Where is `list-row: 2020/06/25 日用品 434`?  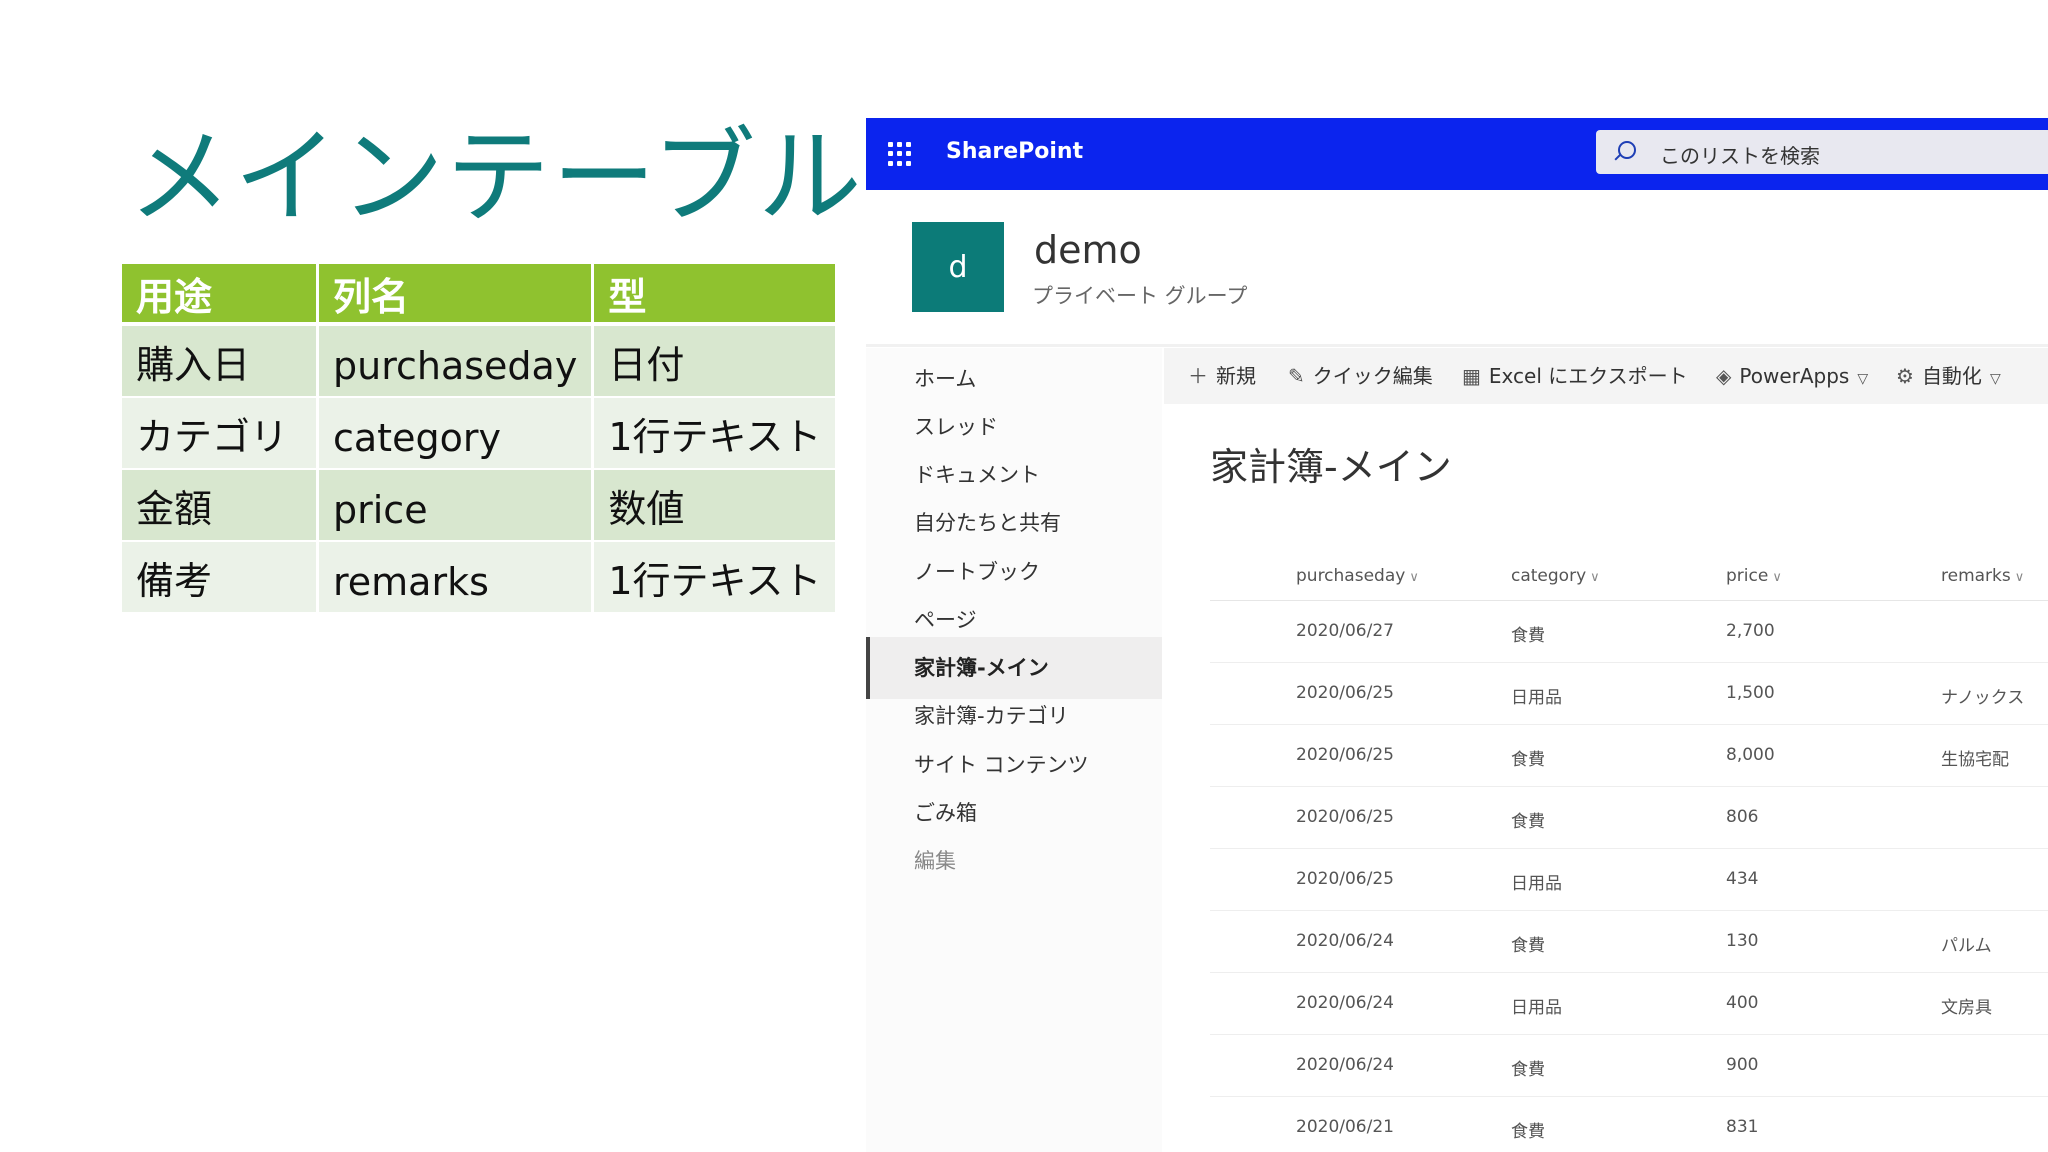 list-row: 2020/06/25 日用品 434 is located at coordinates (1629, 880).